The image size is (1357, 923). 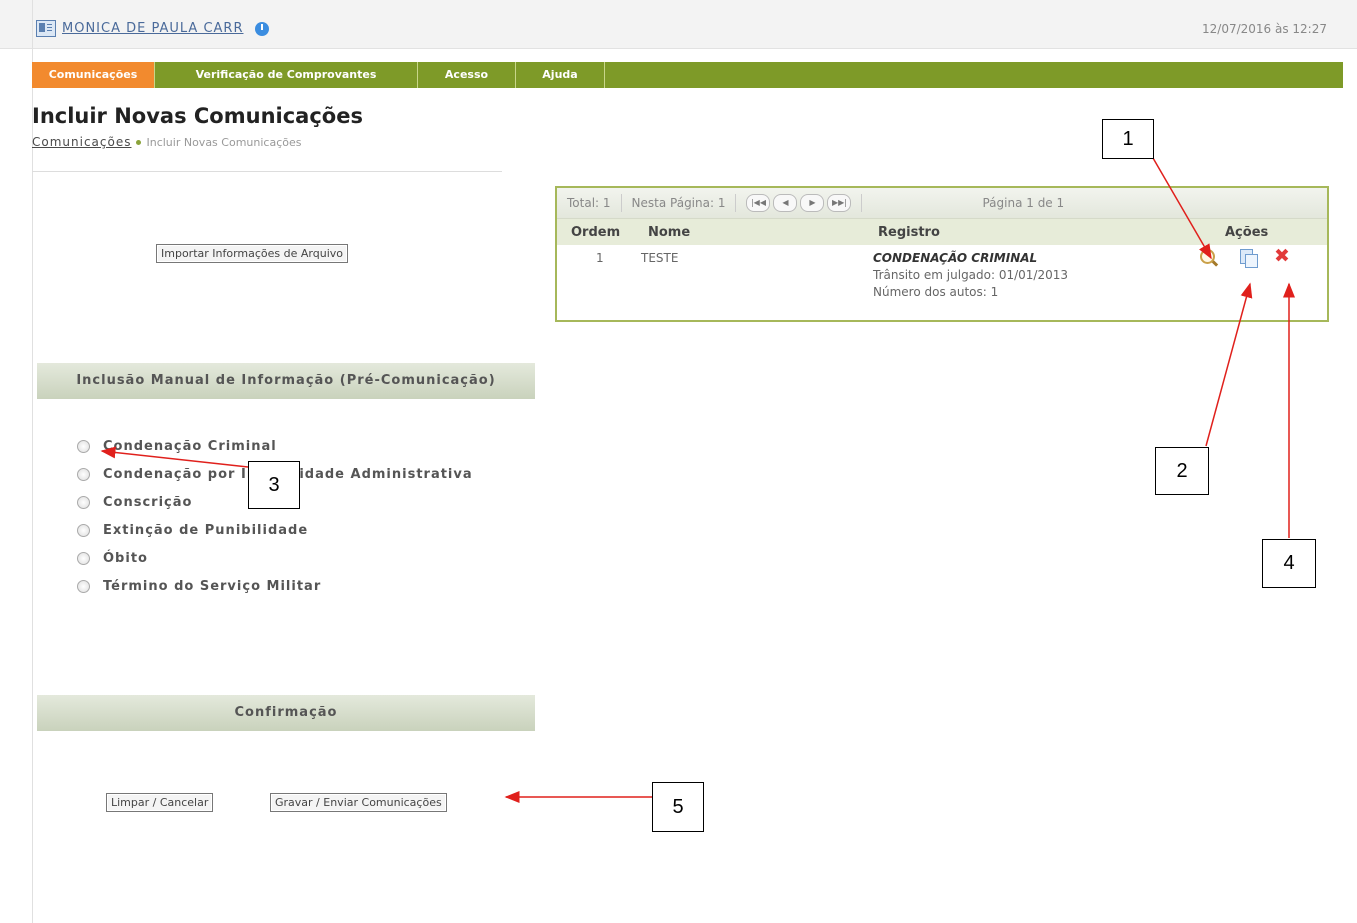 I want to click on next-page-button: ▶, so click(x=812, y=203).